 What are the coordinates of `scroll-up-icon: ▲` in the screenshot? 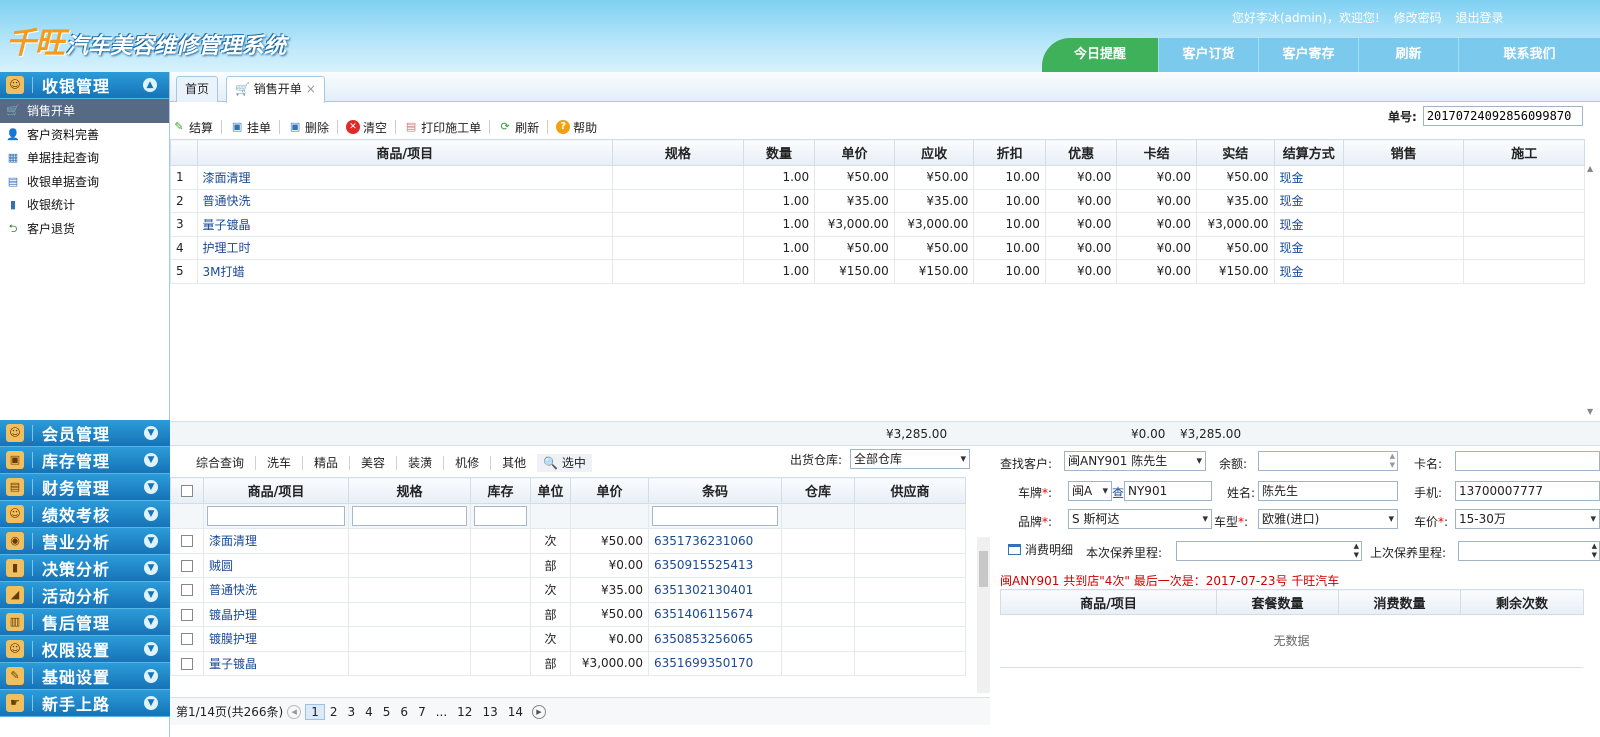 It's located at (1590, 168).